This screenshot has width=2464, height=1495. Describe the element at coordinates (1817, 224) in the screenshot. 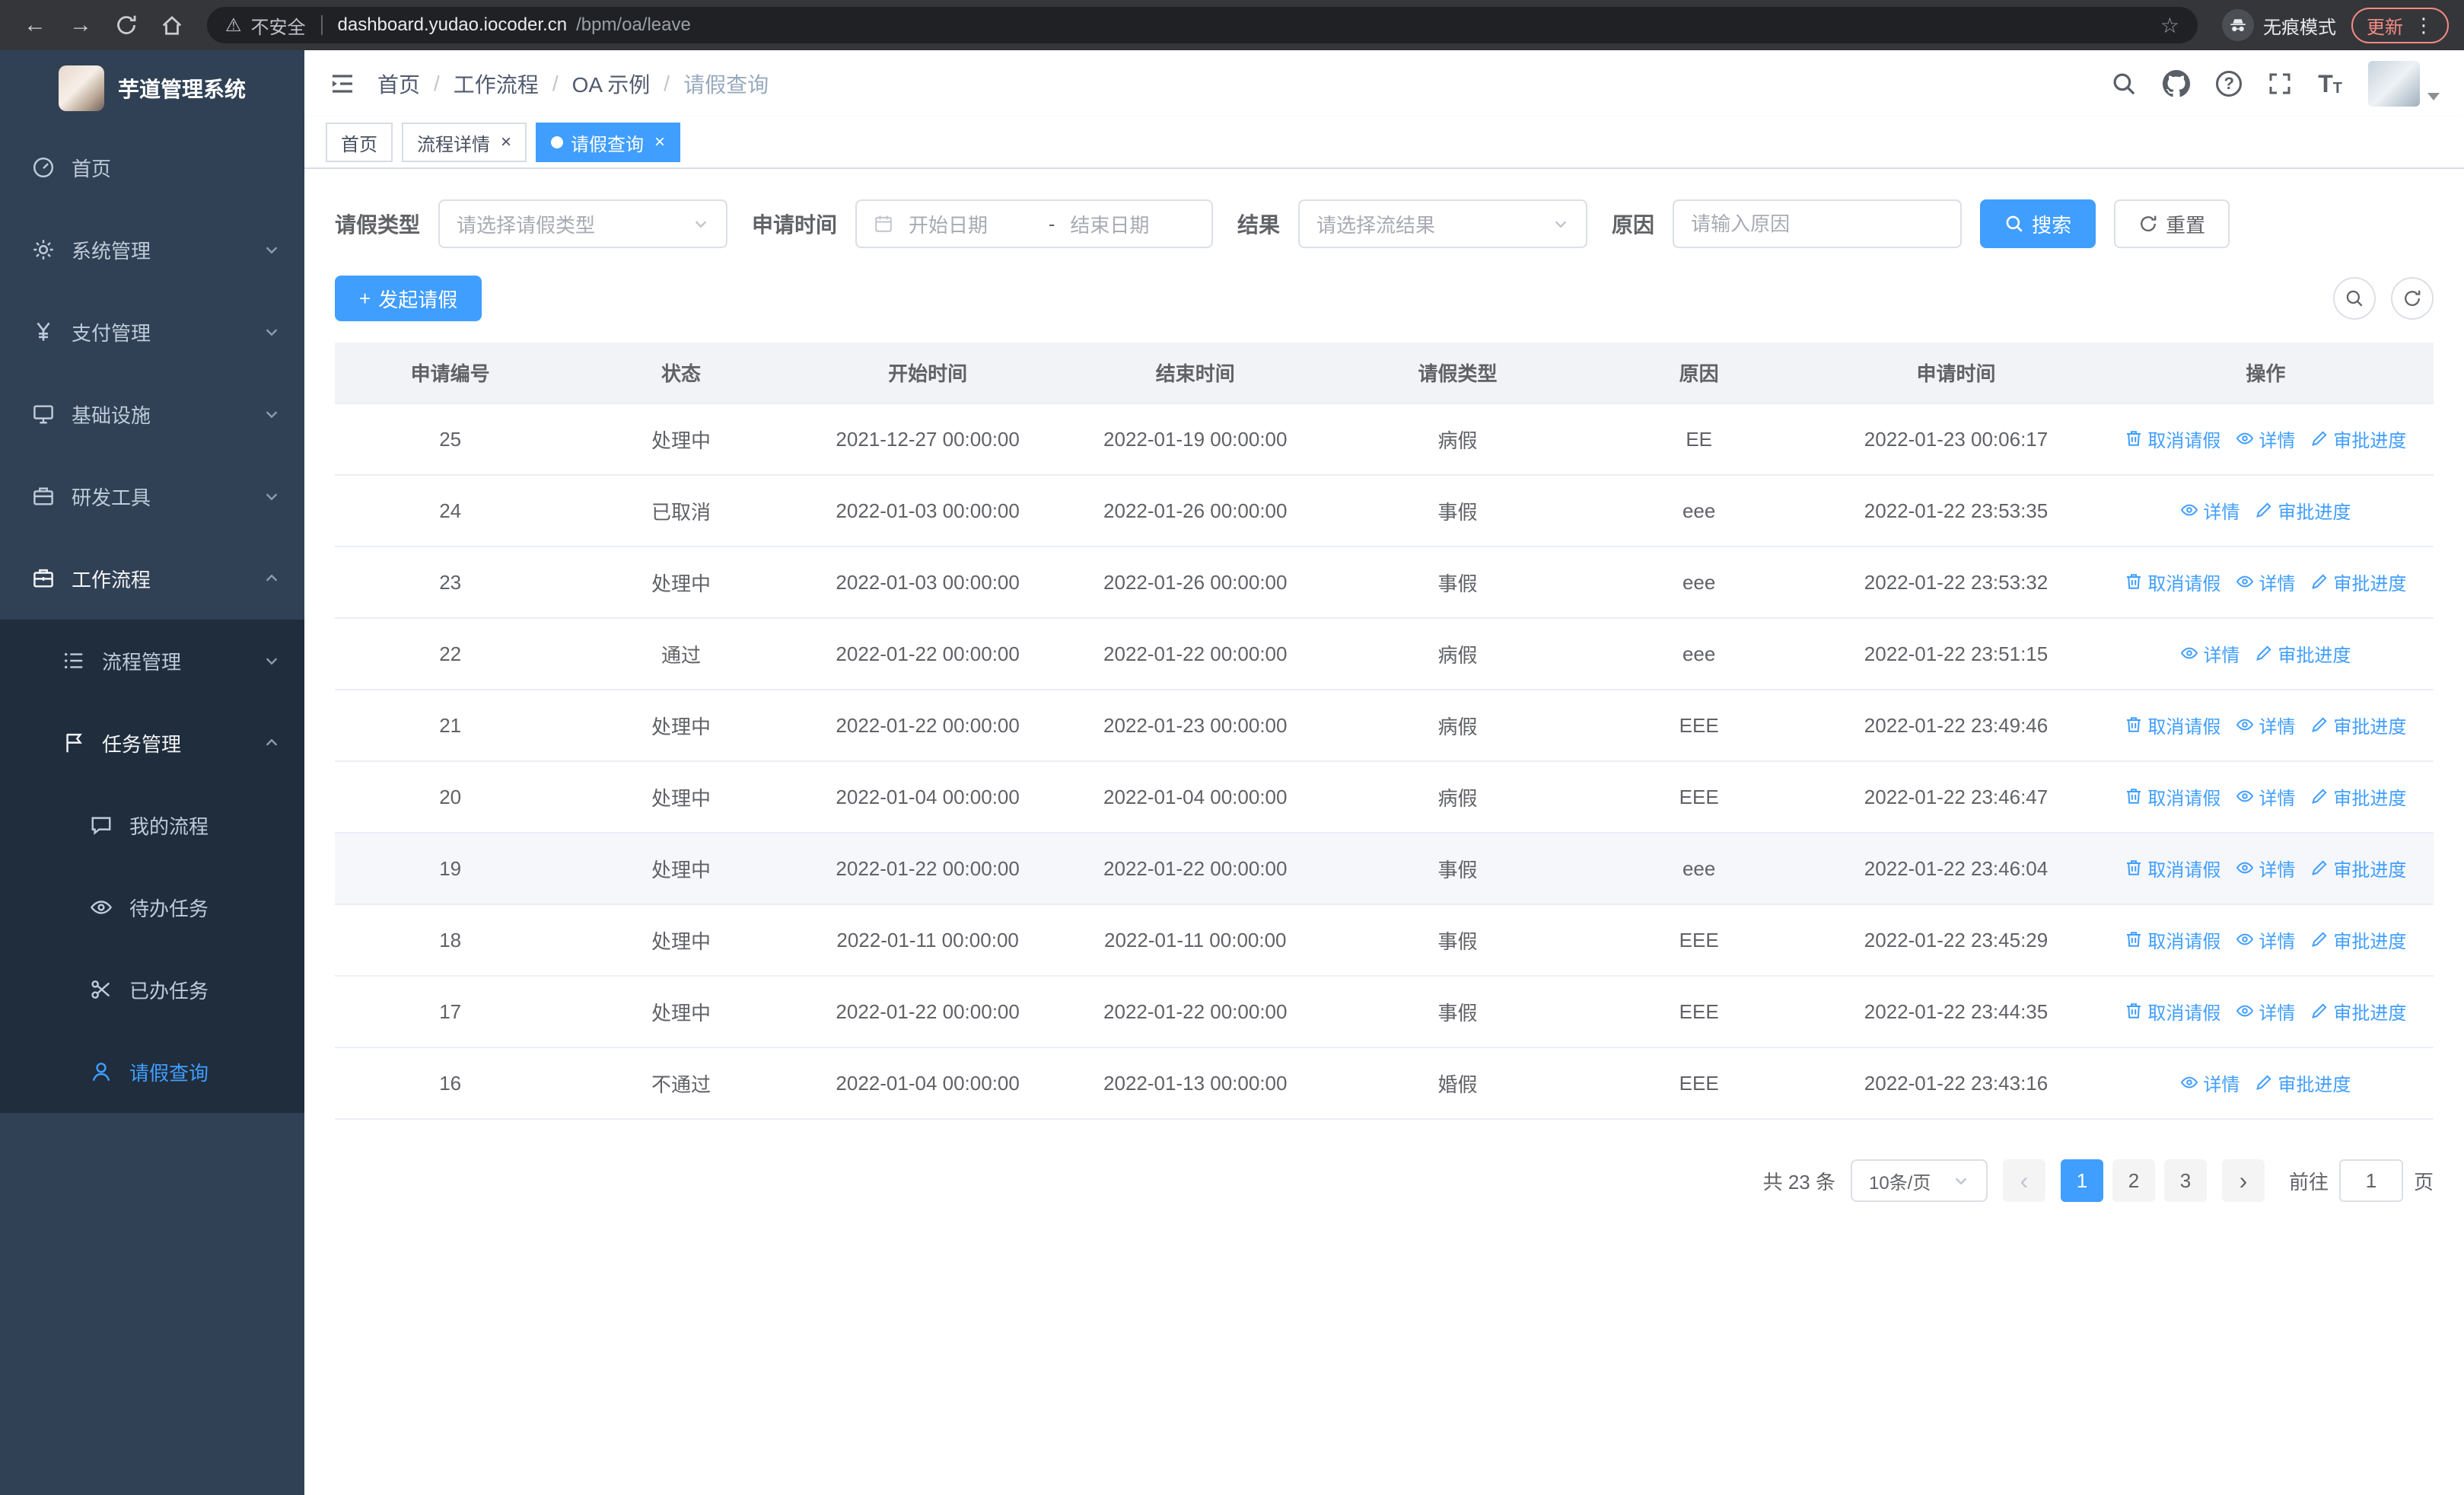

I see `reason-input` at that location.